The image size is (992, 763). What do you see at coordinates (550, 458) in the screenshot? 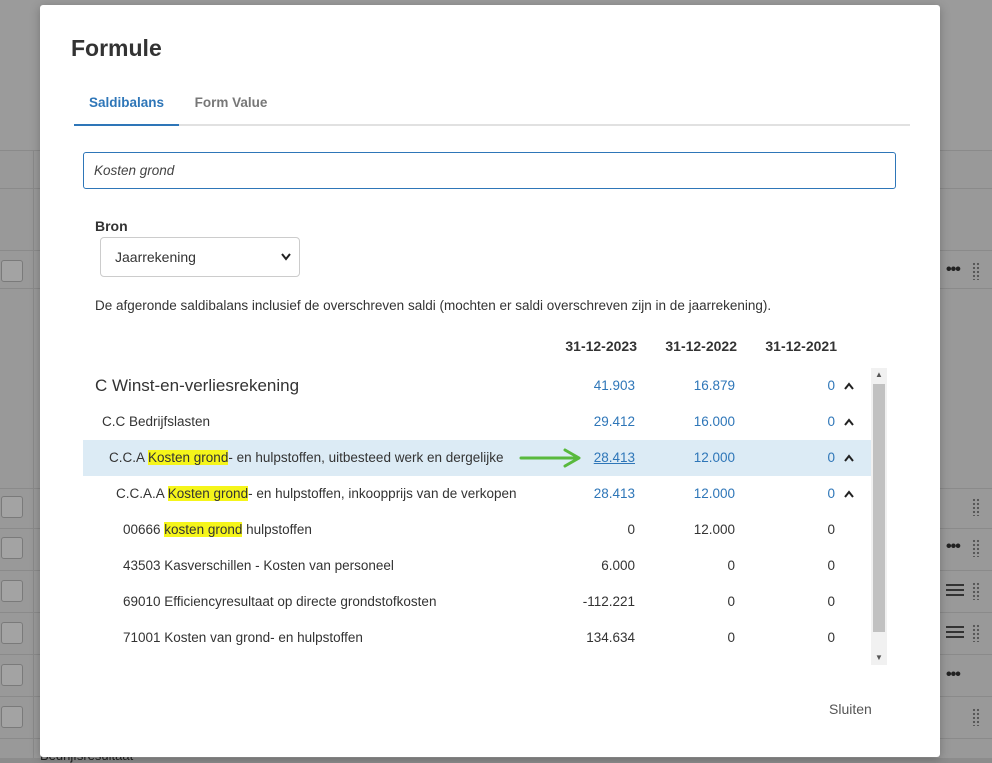
I see `pointer-arrow-icon` at bounding box center [550, 458].